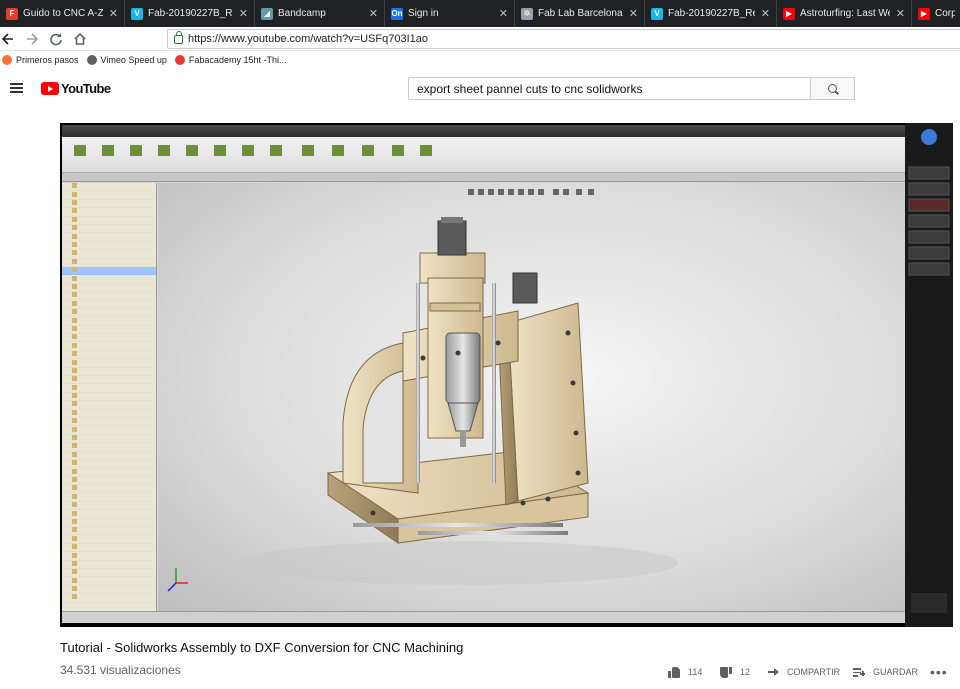 The image size is (960, 689). Describe the element at coordinates (859, 672) in the screenshot. I see `playlist-add-icon` at that location.